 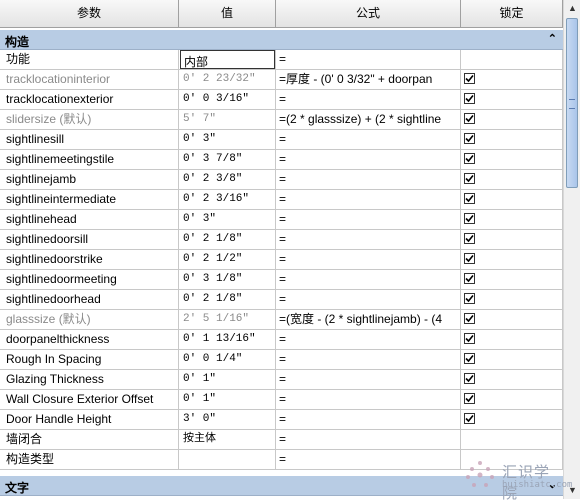 I want to click on param-name: tracklocationexterior, so click(x=89, y=100).